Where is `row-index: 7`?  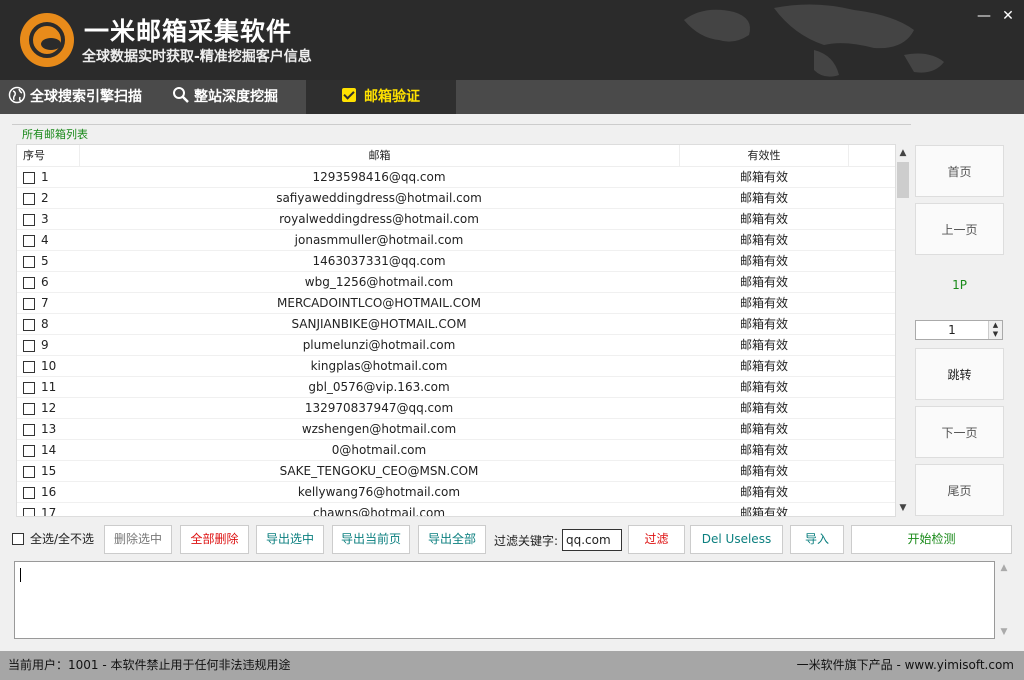
row-index: 7 is located at coordinates (45, 303).